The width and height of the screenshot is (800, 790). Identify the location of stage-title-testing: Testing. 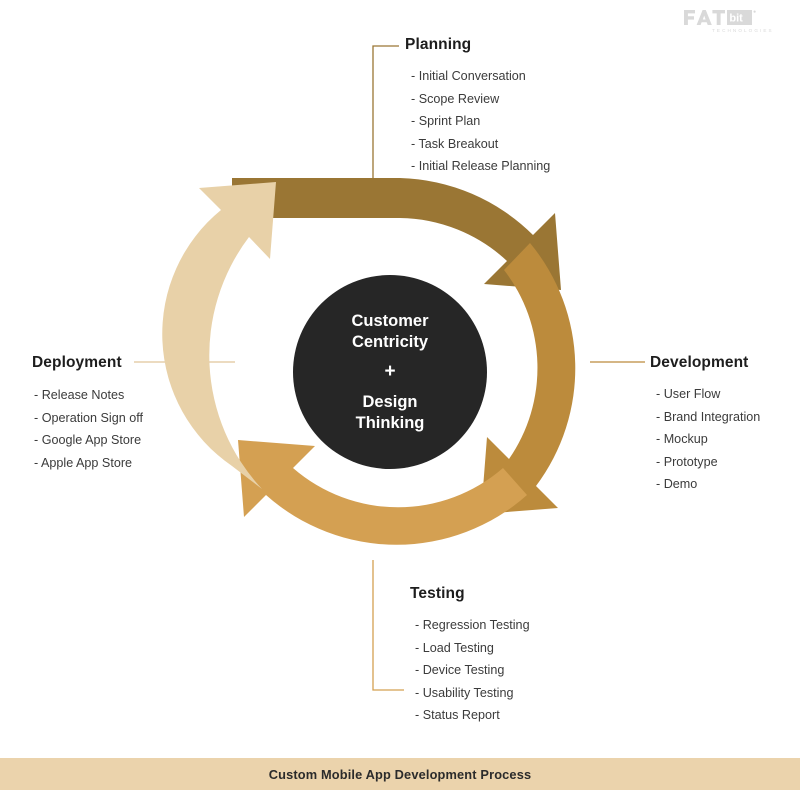
(437, 593).